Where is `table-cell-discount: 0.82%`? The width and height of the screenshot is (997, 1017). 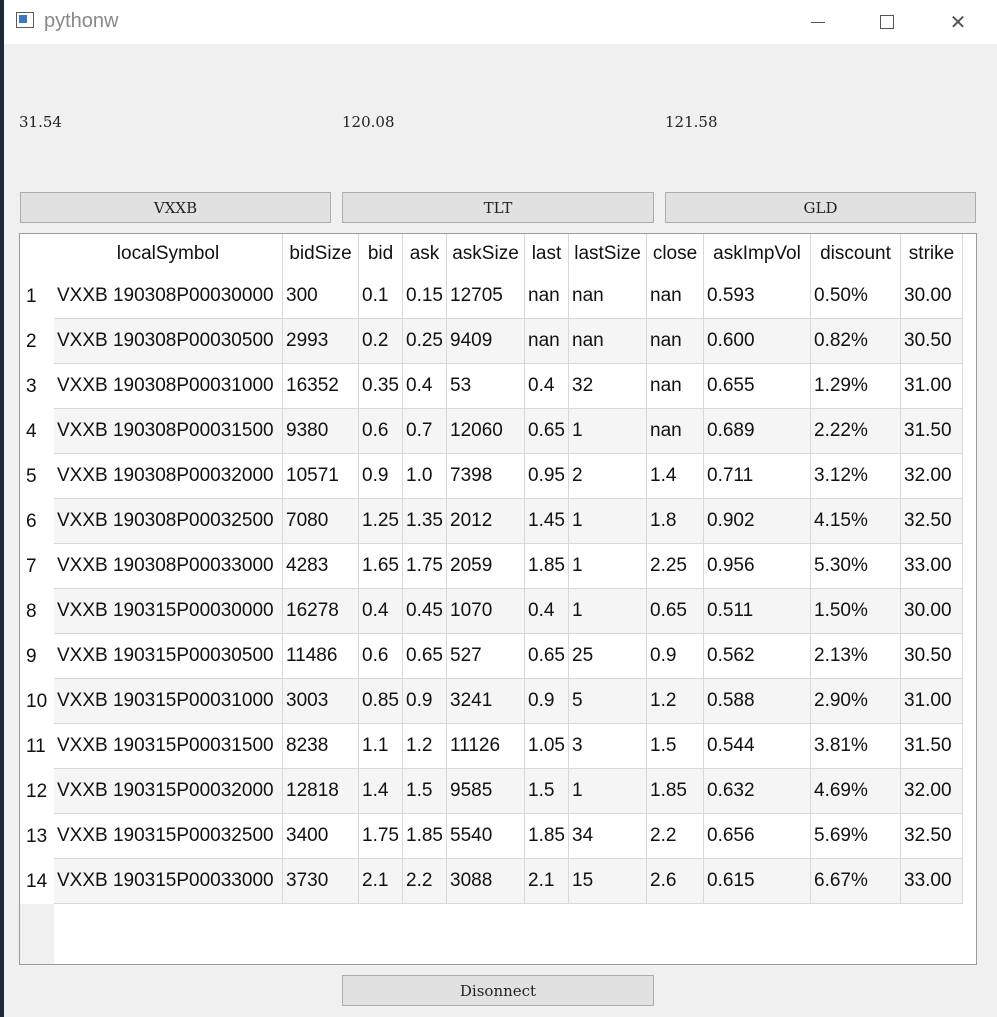 table-cell-discount: 0.82% is located at coordinates (856, 341).